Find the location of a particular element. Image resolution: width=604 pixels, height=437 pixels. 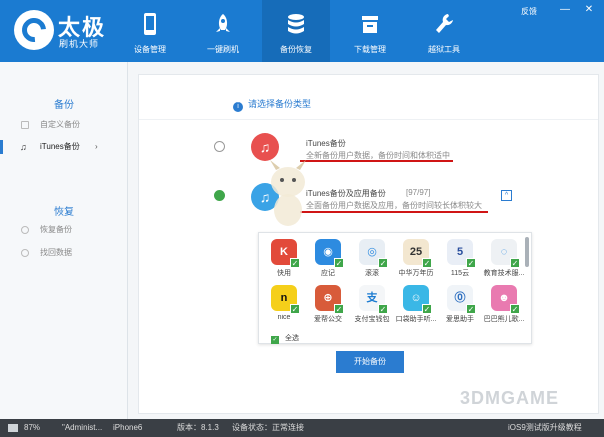

battery-level: 87% is located at coordinates (32, 427).